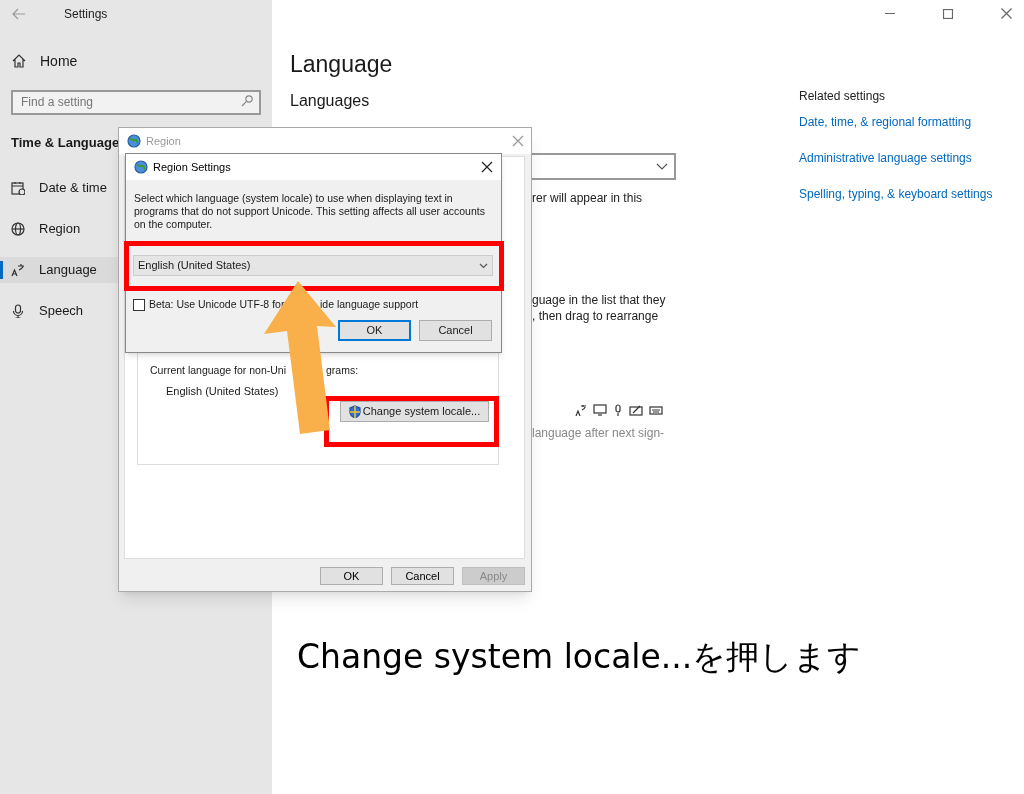 This screenshot has width=1024, height=794. Describe the element at coordinates (341, 63) in the screenshot. I see `page-heading: Language` at that location.